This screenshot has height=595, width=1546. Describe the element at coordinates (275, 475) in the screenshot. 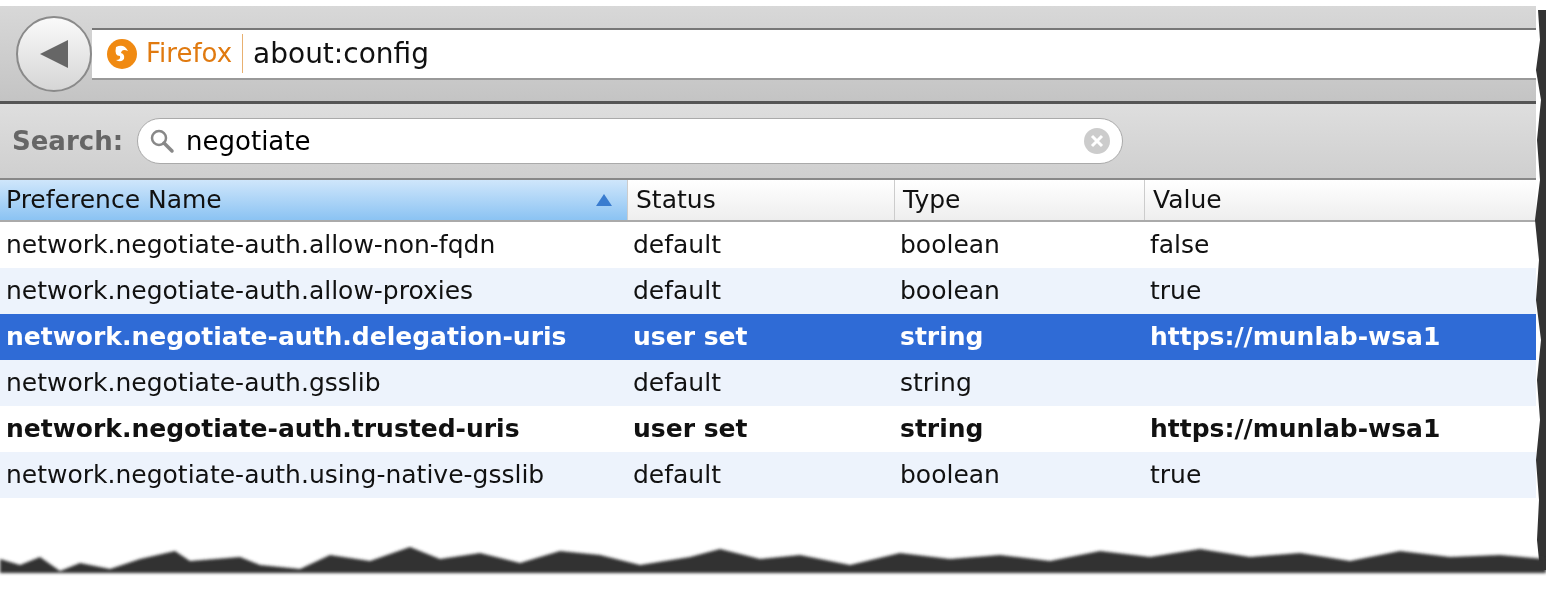

I see `table-cell: network.negotiate-auth.using-native-gsslib` at that location.